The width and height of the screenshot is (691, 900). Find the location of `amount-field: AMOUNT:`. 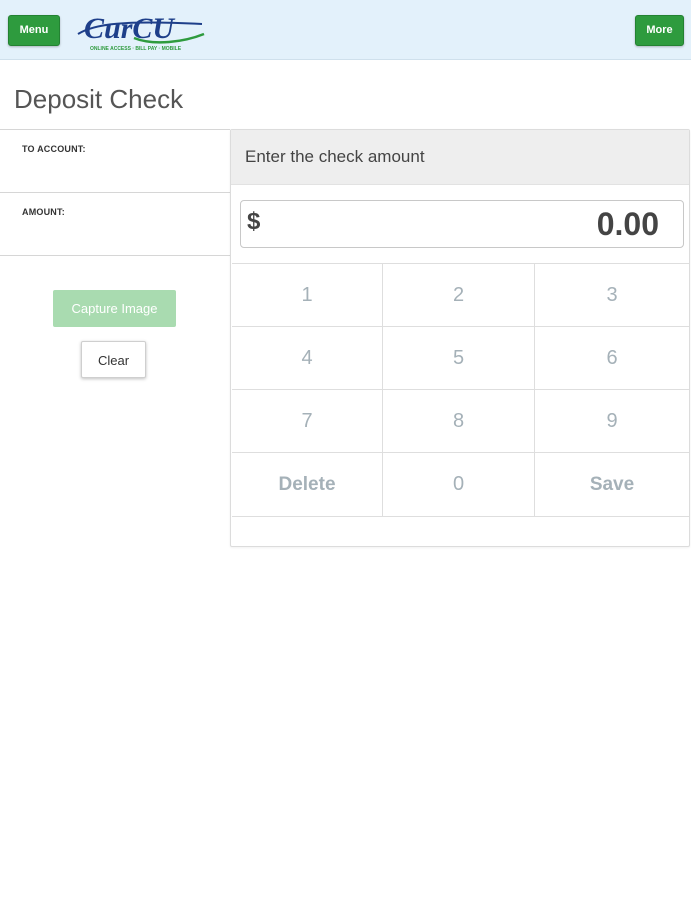

amount-field: AMOUNT: is located at coordinates (115, 224).